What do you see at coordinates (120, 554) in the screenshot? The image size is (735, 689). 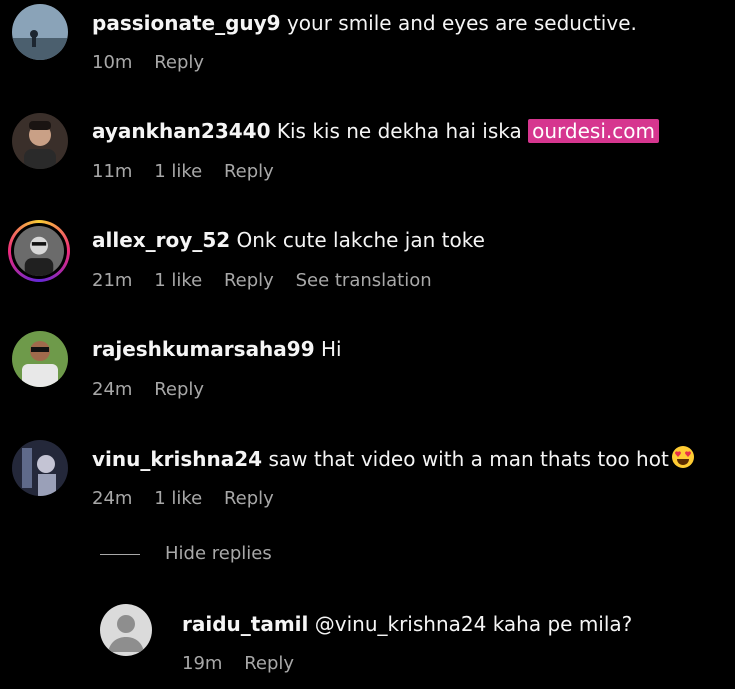 I see `divider` at bounding box center [120, 554].